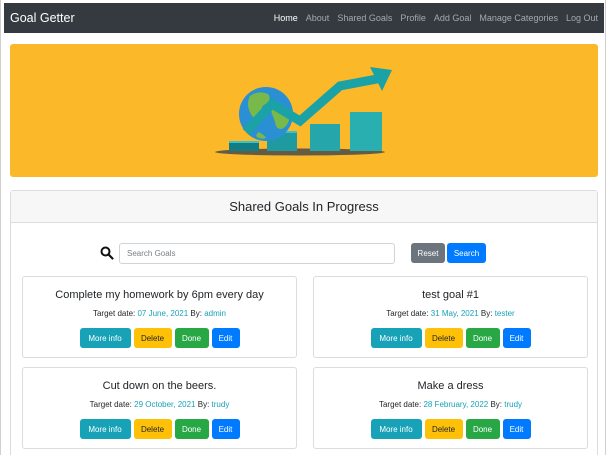 The image size is (606, 455). What do you see at coordinates (304, 207) in the screenshot?
I see `card-header: Shared Goals In Progress` at bounding box center [304, 207].